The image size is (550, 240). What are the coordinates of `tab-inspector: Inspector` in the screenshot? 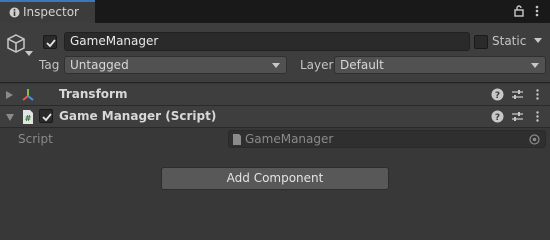 It's located at (47, 11).